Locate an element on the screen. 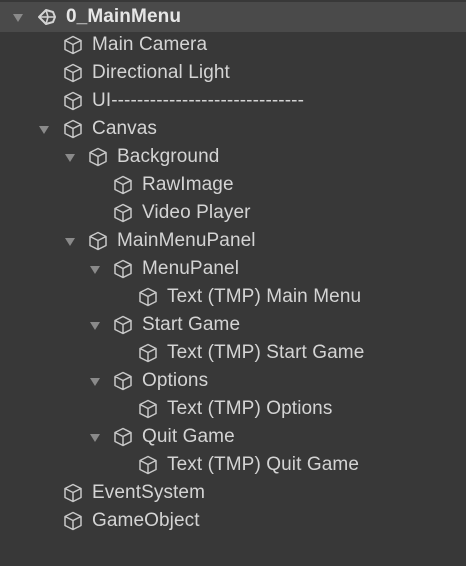 Image resolution: width=466 pixels, height=566 pixels. scene-name: 0_MainMenu is located at coordinates (124, 16).